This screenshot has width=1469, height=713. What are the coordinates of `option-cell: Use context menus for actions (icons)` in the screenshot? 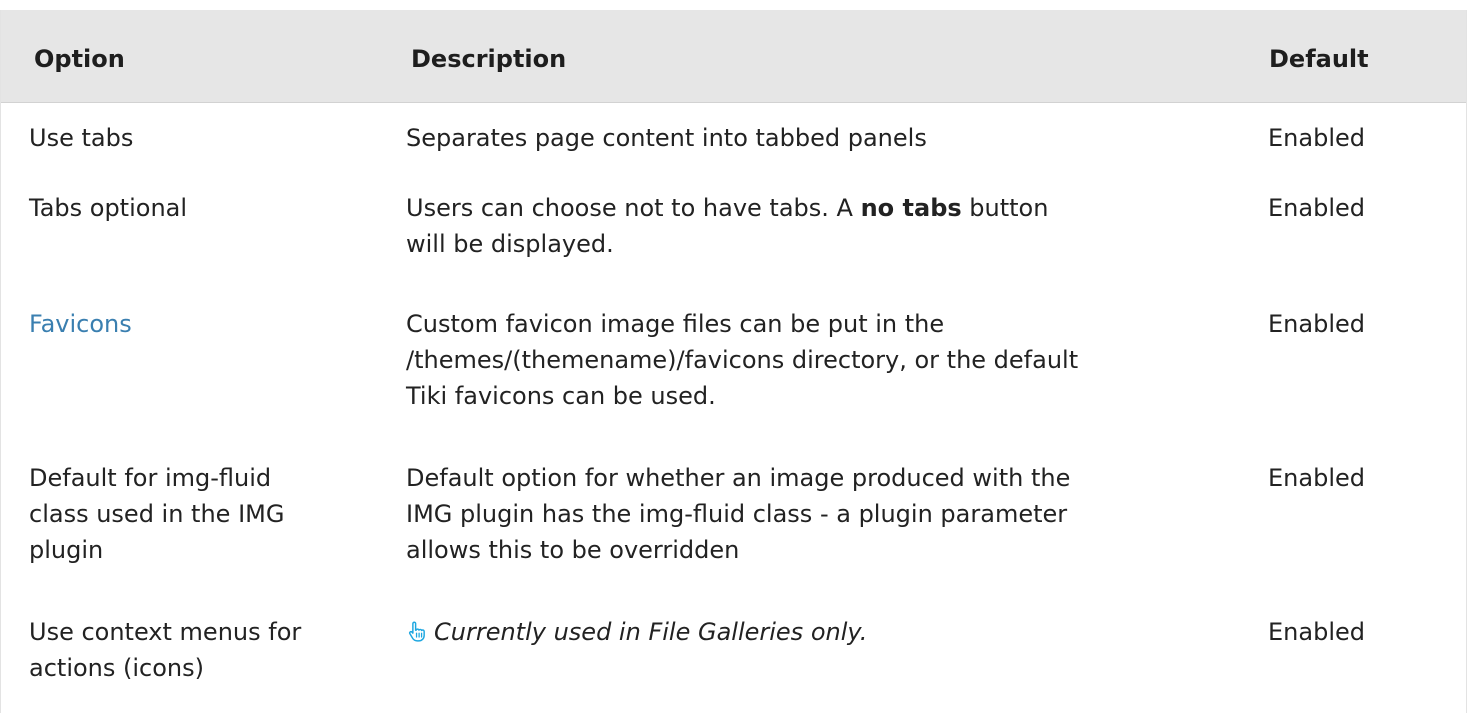 It's located at (199, 650).